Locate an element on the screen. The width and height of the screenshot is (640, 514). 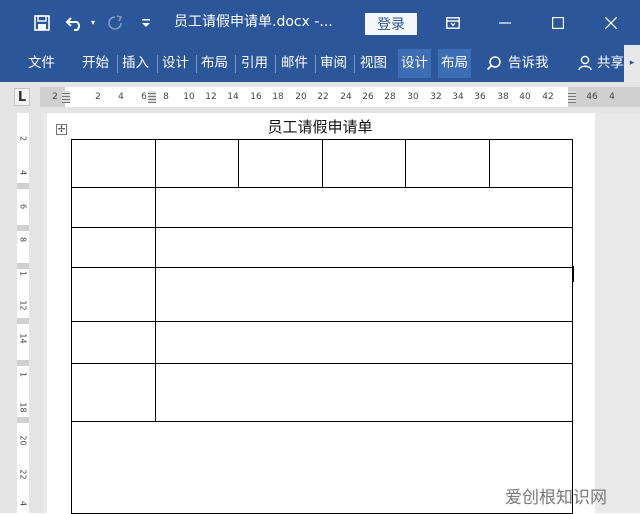
watermark: 爱创根知识网 is located at coordinates (556, 498).